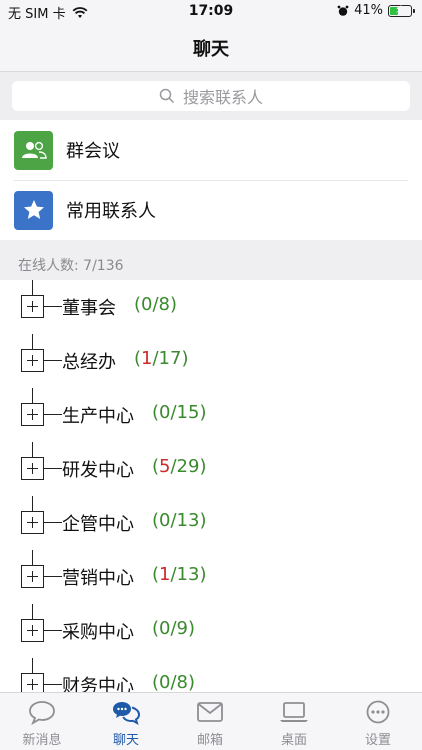  What do you see at coordinates (294, 712) in the screenshot?
I see `laptop-icon` at bounding box center [294, 712].